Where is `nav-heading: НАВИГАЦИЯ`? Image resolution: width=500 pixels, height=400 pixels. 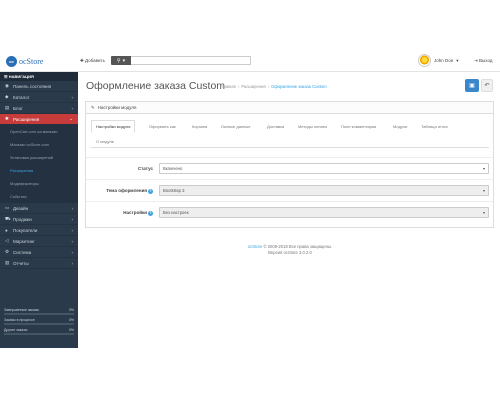 nav-heading: НАВИГАЦИЯ is located at coordinates (21, 76).